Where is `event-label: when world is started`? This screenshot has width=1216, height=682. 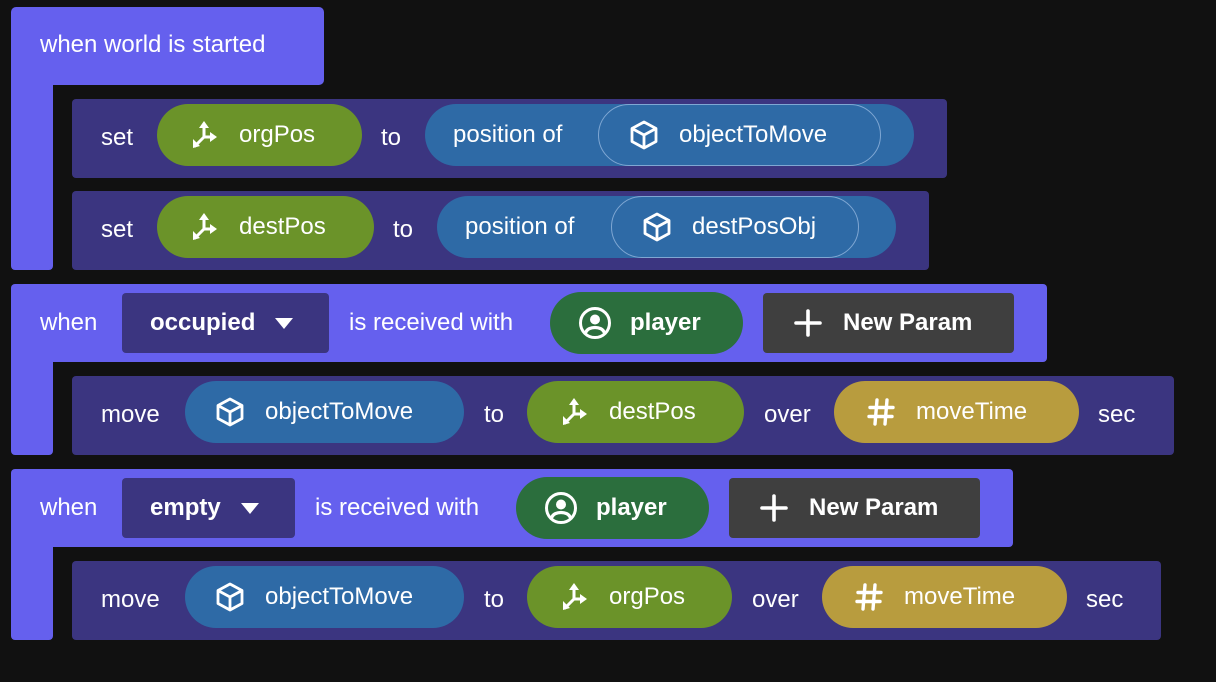
event-label: when world is started is located at coordinates (153, 44).